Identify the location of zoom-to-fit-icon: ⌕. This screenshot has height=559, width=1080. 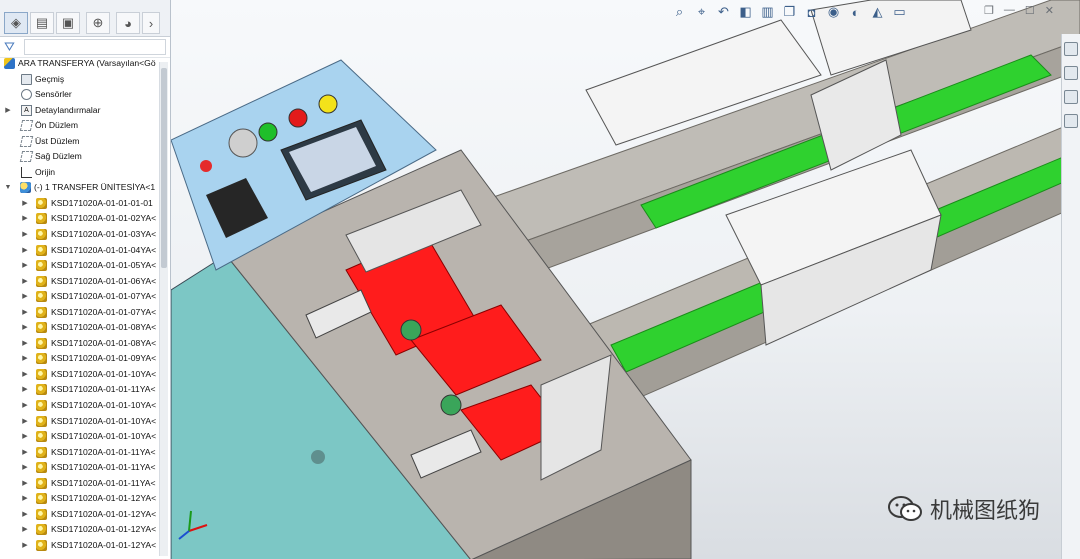
(679, 12).